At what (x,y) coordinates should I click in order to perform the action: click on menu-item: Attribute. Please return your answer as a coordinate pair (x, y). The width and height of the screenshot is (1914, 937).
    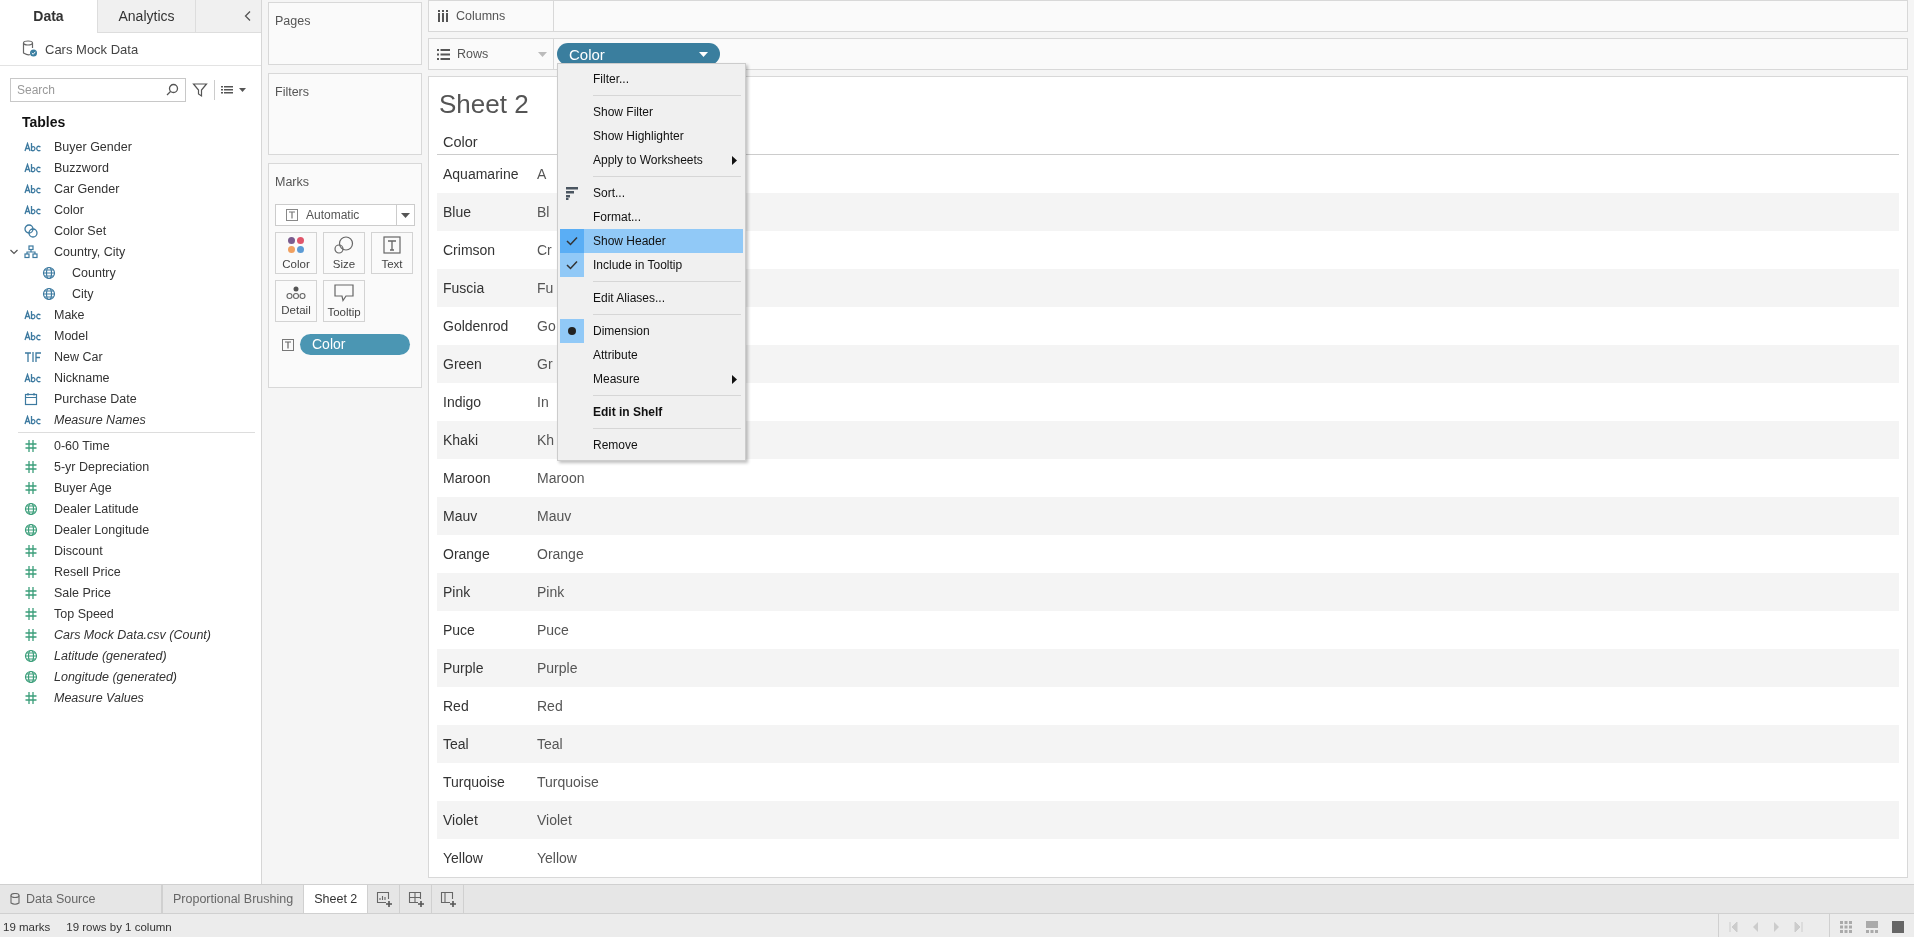
    Looking at the image, I should click on (651, 355).